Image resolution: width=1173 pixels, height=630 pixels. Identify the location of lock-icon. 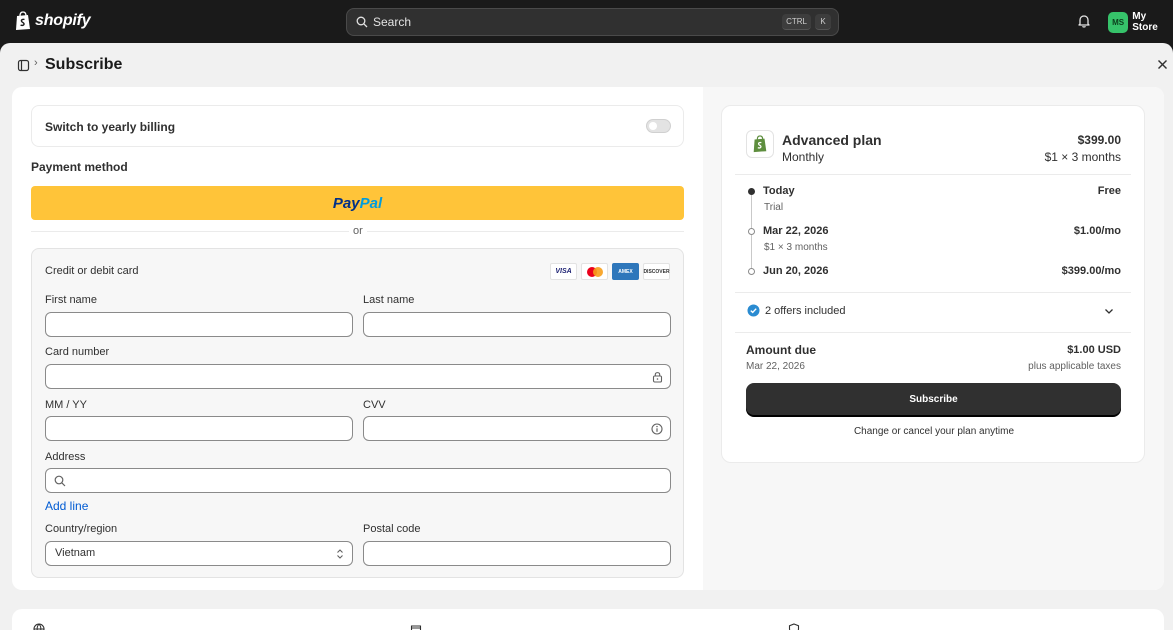
(657, 377).